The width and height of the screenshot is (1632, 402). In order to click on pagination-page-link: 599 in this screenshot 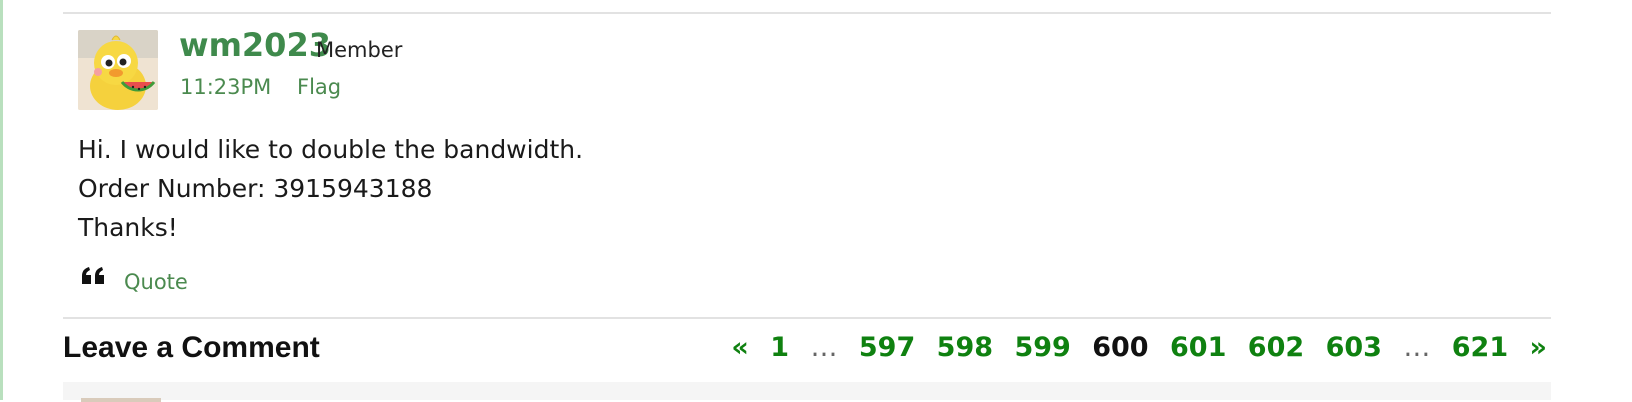, I will do `click(1042, 347)`.